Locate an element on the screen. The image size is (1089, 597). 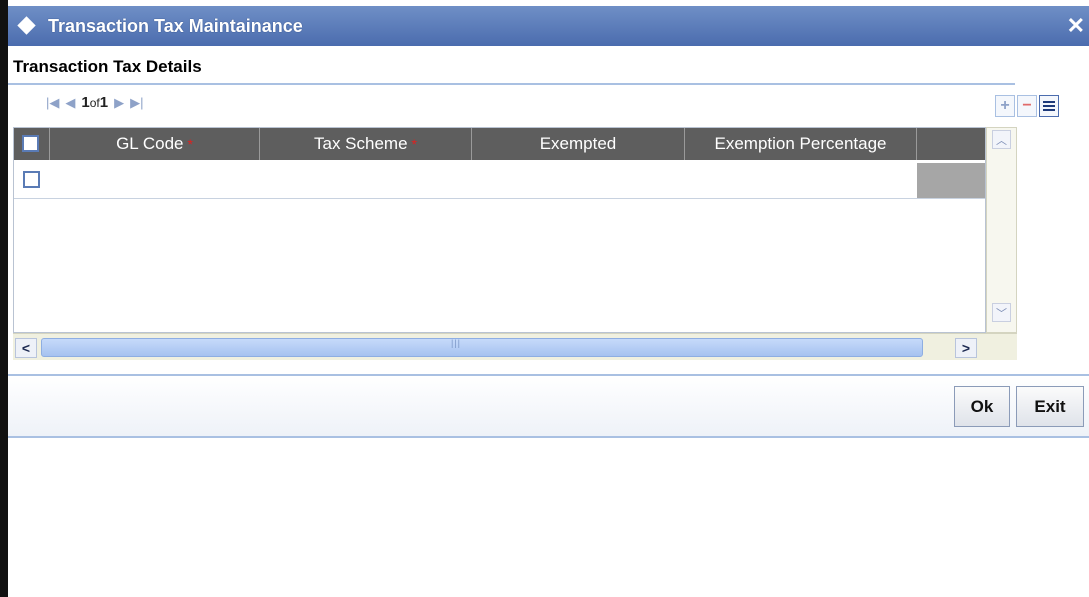
page-of-label: of is located at coordinates (94, 103).